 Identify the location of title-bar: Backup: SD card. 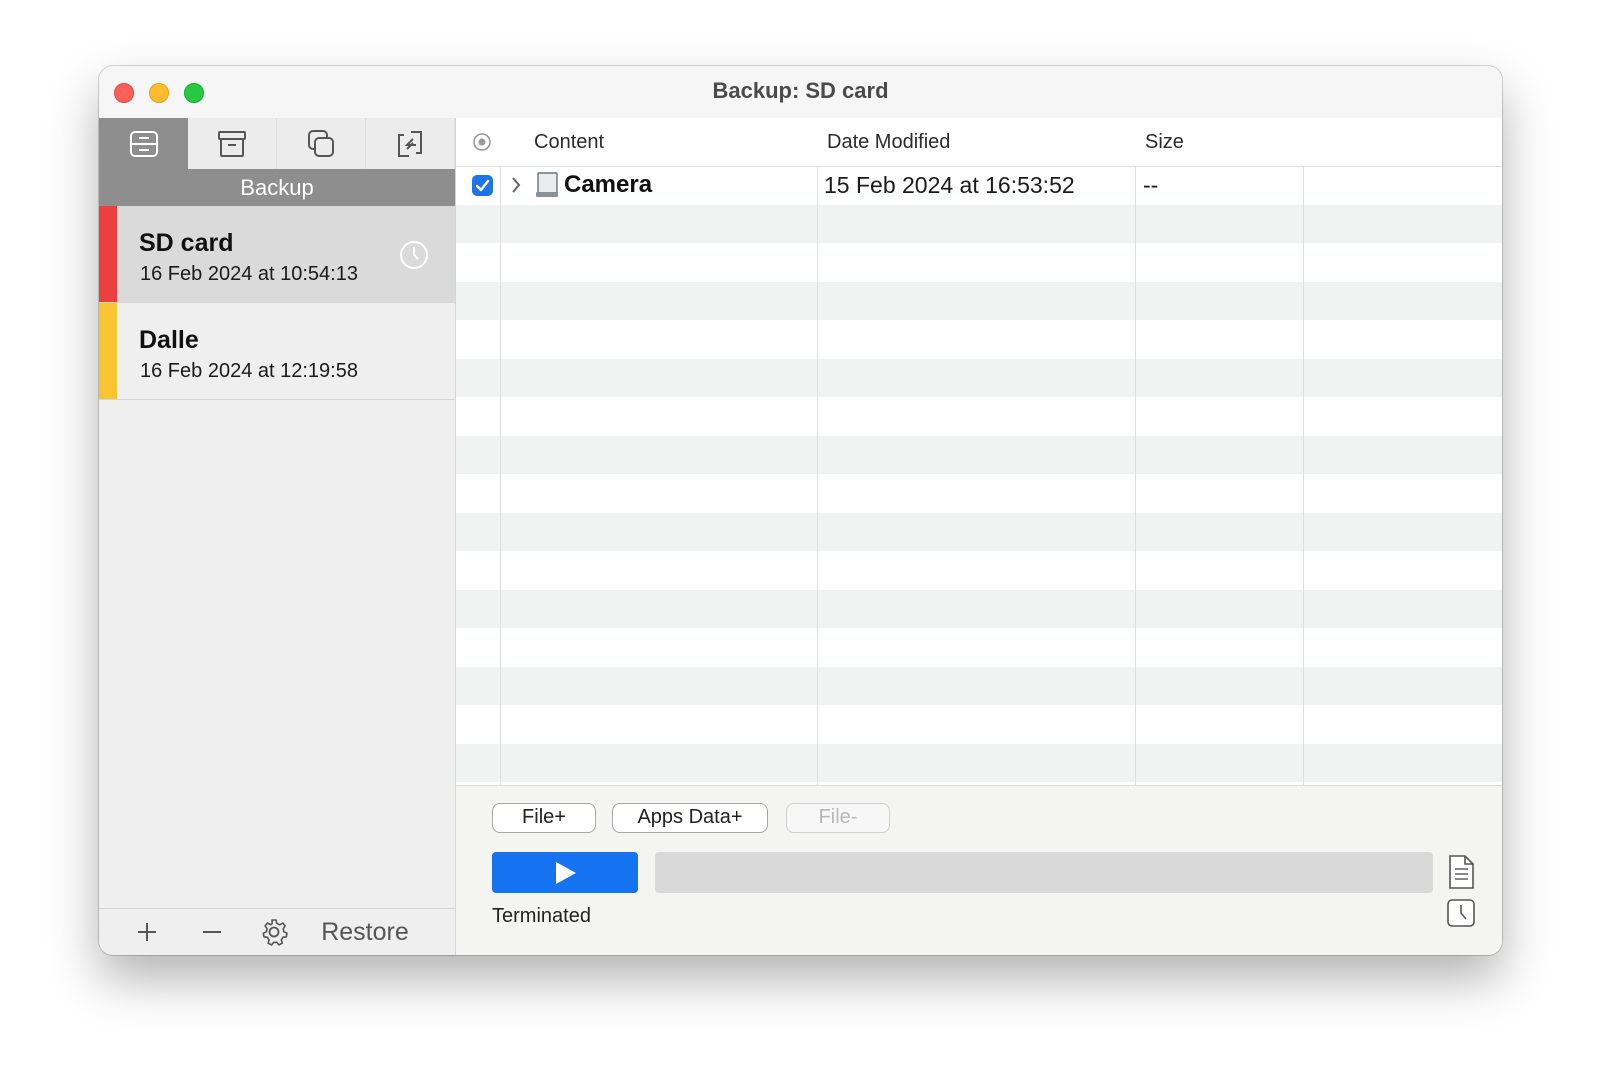
(800, 92).